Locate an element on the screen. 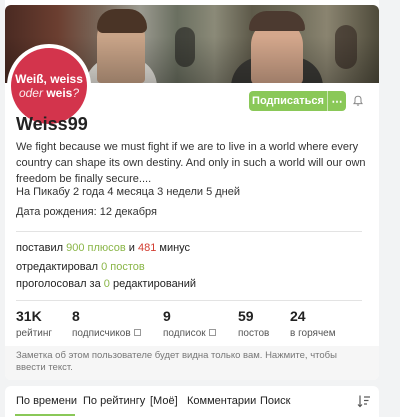  tab-mine: [Моё] is located at coordinates (164, 401).